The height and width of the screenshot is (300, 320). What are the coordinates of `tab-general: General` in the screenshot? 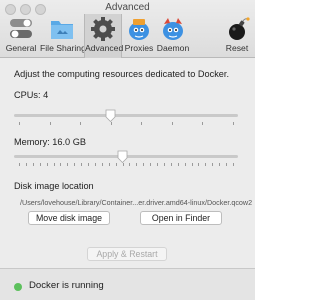 It's located at (21, 36).